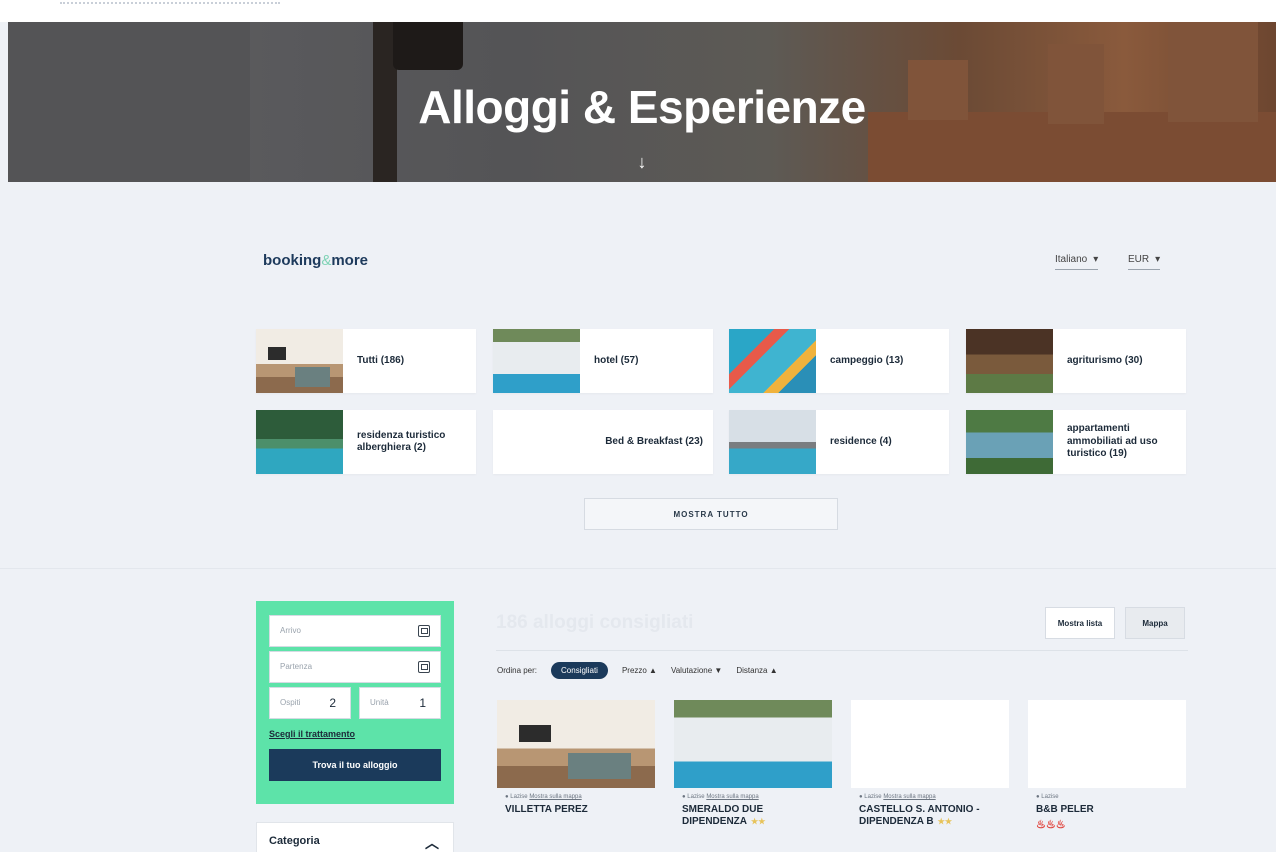 The width and height of the screenshot is (1276, 852). I want to click on map-button: Mappa, so click(1155, 623).